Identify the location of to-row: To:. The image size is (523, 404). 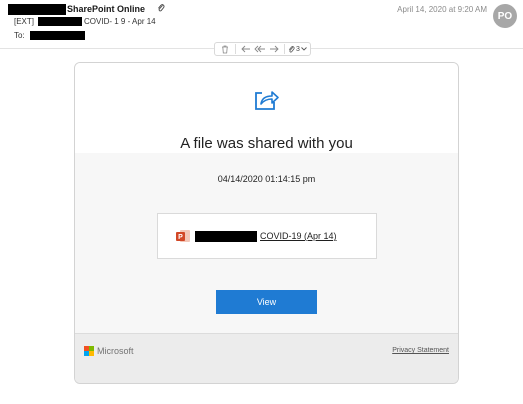
(46, 35).